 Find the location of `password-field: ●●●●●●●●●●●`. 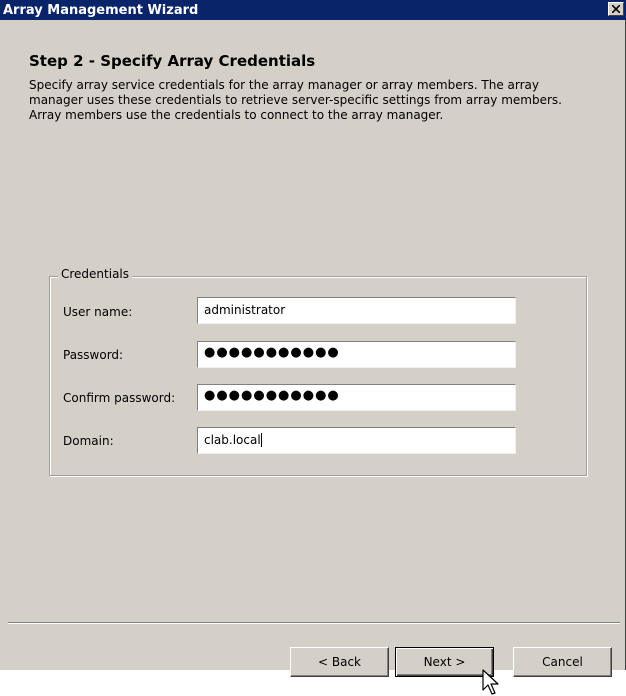

password-field: ●●●●●●●●●●● is located at coordinates (356, 354).